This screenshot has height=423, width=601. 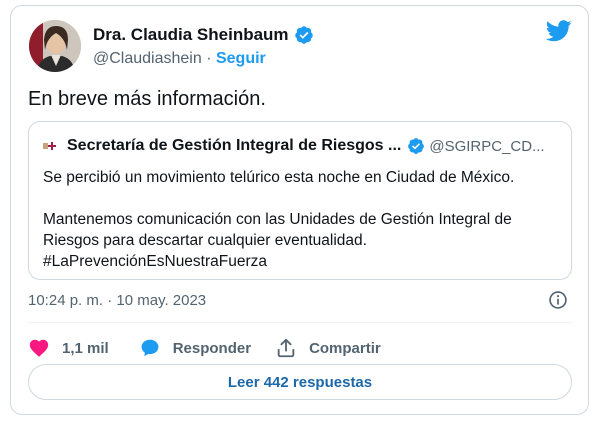 What do you see at coordinates (300, 322) in the screenshot?
I see `divider` at bounding box center [300, 322].